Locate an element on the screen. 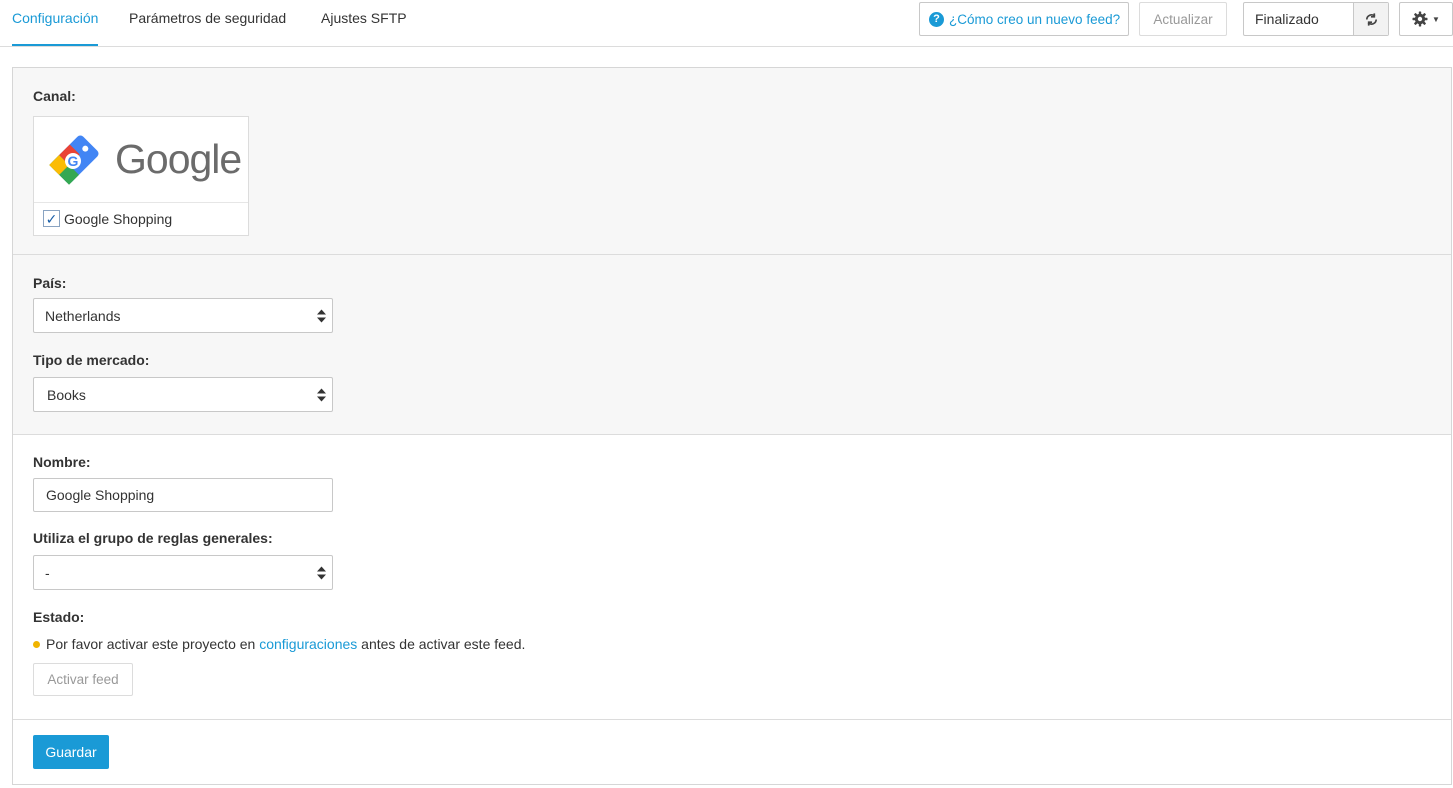 Image resolution: width=1453 pixels, height=788 pixels. svg-text: G is located at coordinates (73, 161).